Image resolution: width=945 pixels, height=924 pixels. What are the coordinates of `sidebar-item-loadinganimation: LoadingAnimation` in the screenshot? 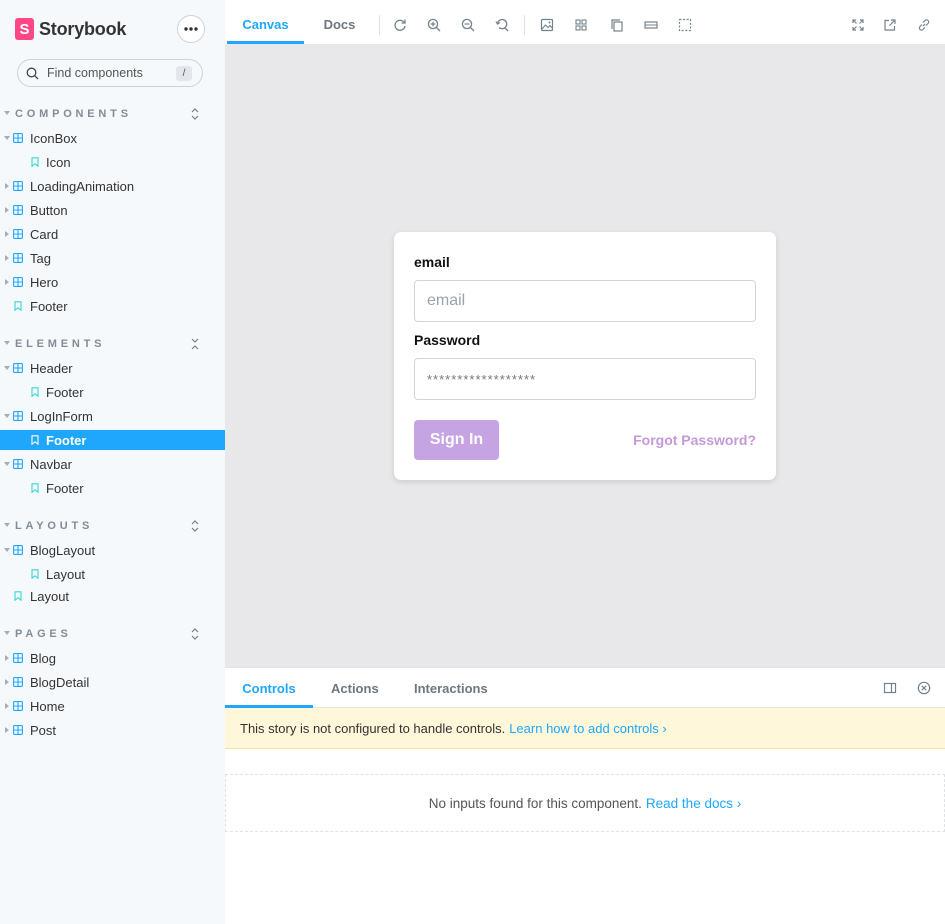 It's located at (112, 186).